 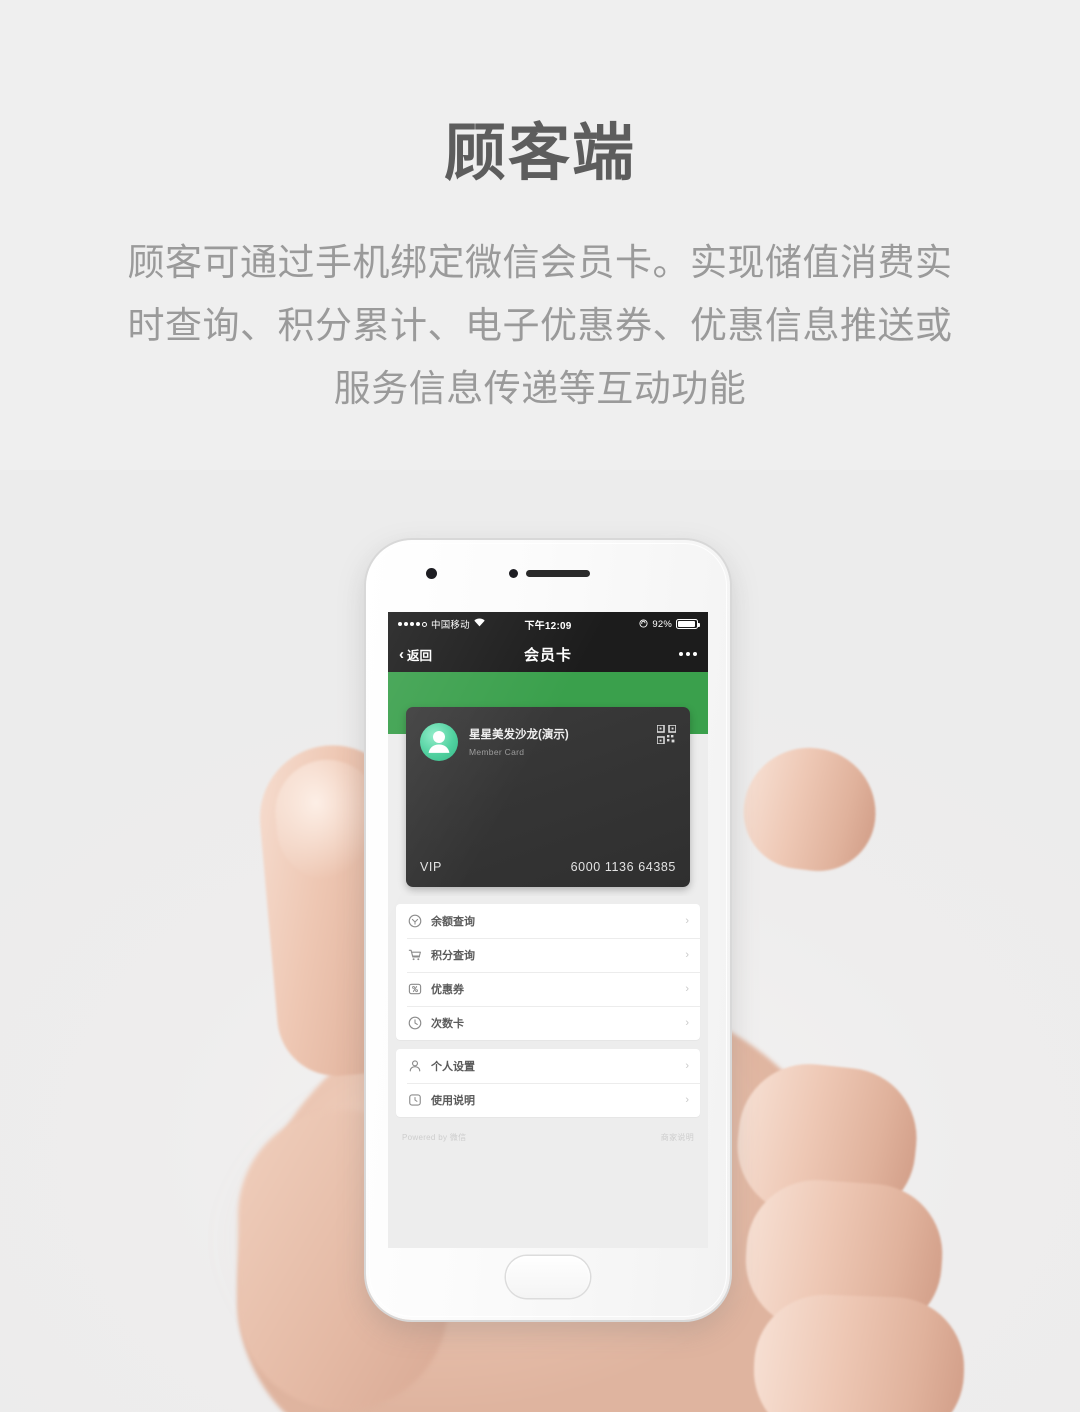 What do you see at coordinates (453, 922) in the screenshot?
I see `menu-item-label: 余额查询` at bounding box center [453, 922].